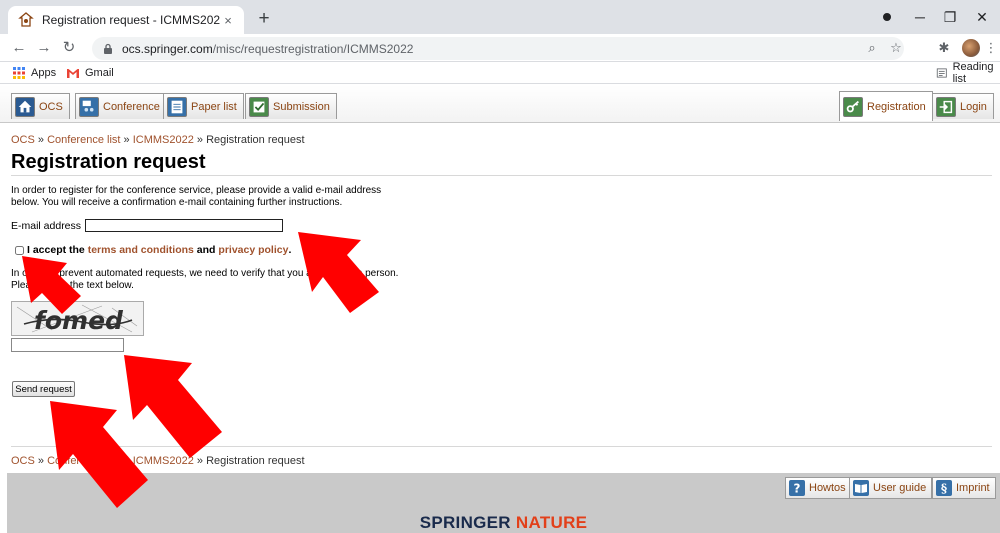  What do you see at coordinates (44, 48) in the screenshot?
I see `forward-icon: →` at bounding box center [44, 48].